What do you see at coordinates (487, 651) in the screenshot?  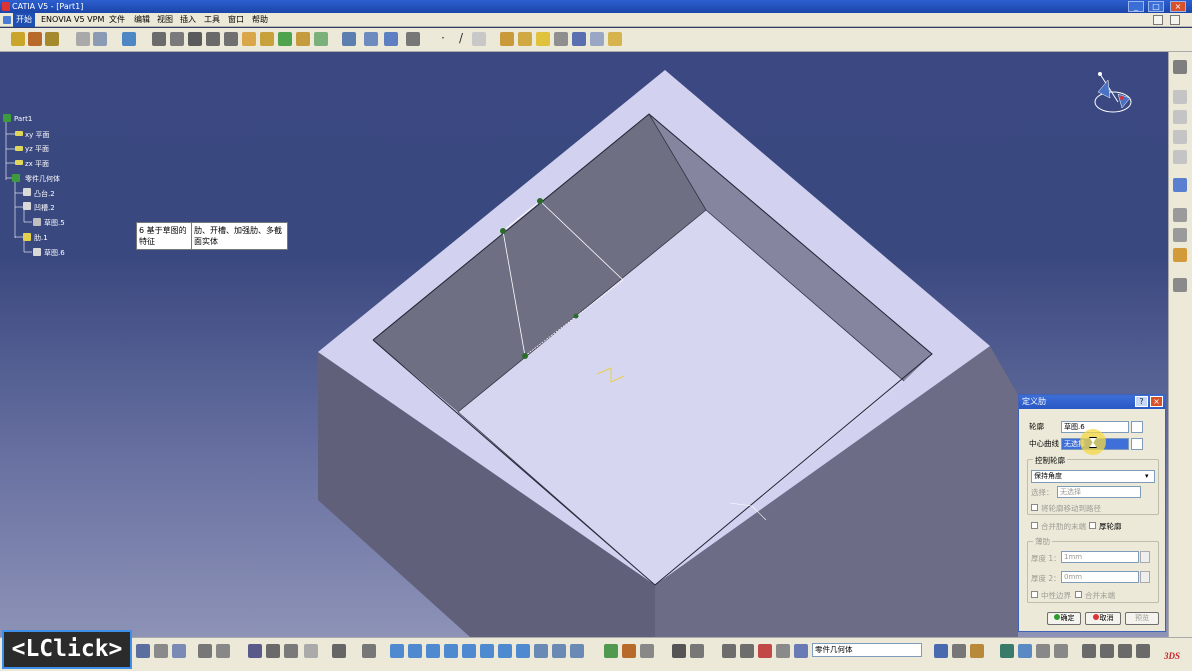 I see `zoom-out-icon` at bounding box center [487, 651].